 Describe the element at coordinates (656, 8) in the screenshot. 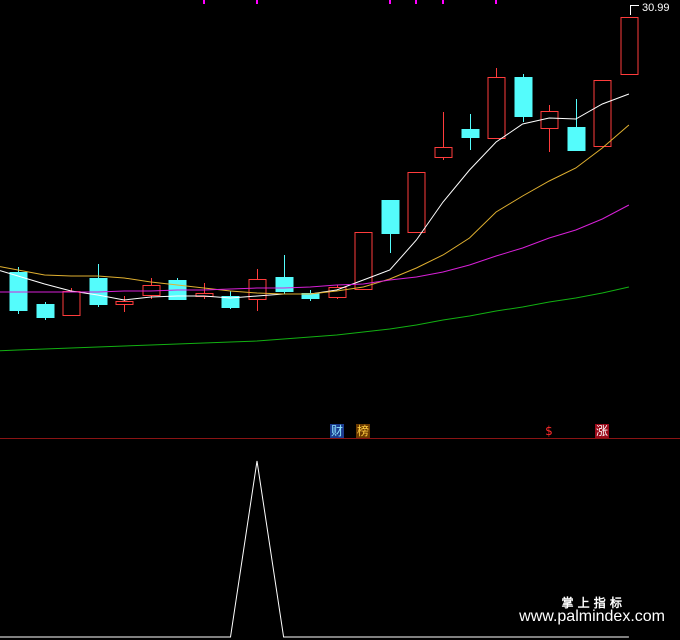

I see `max-price-label: 30.99` at that location.